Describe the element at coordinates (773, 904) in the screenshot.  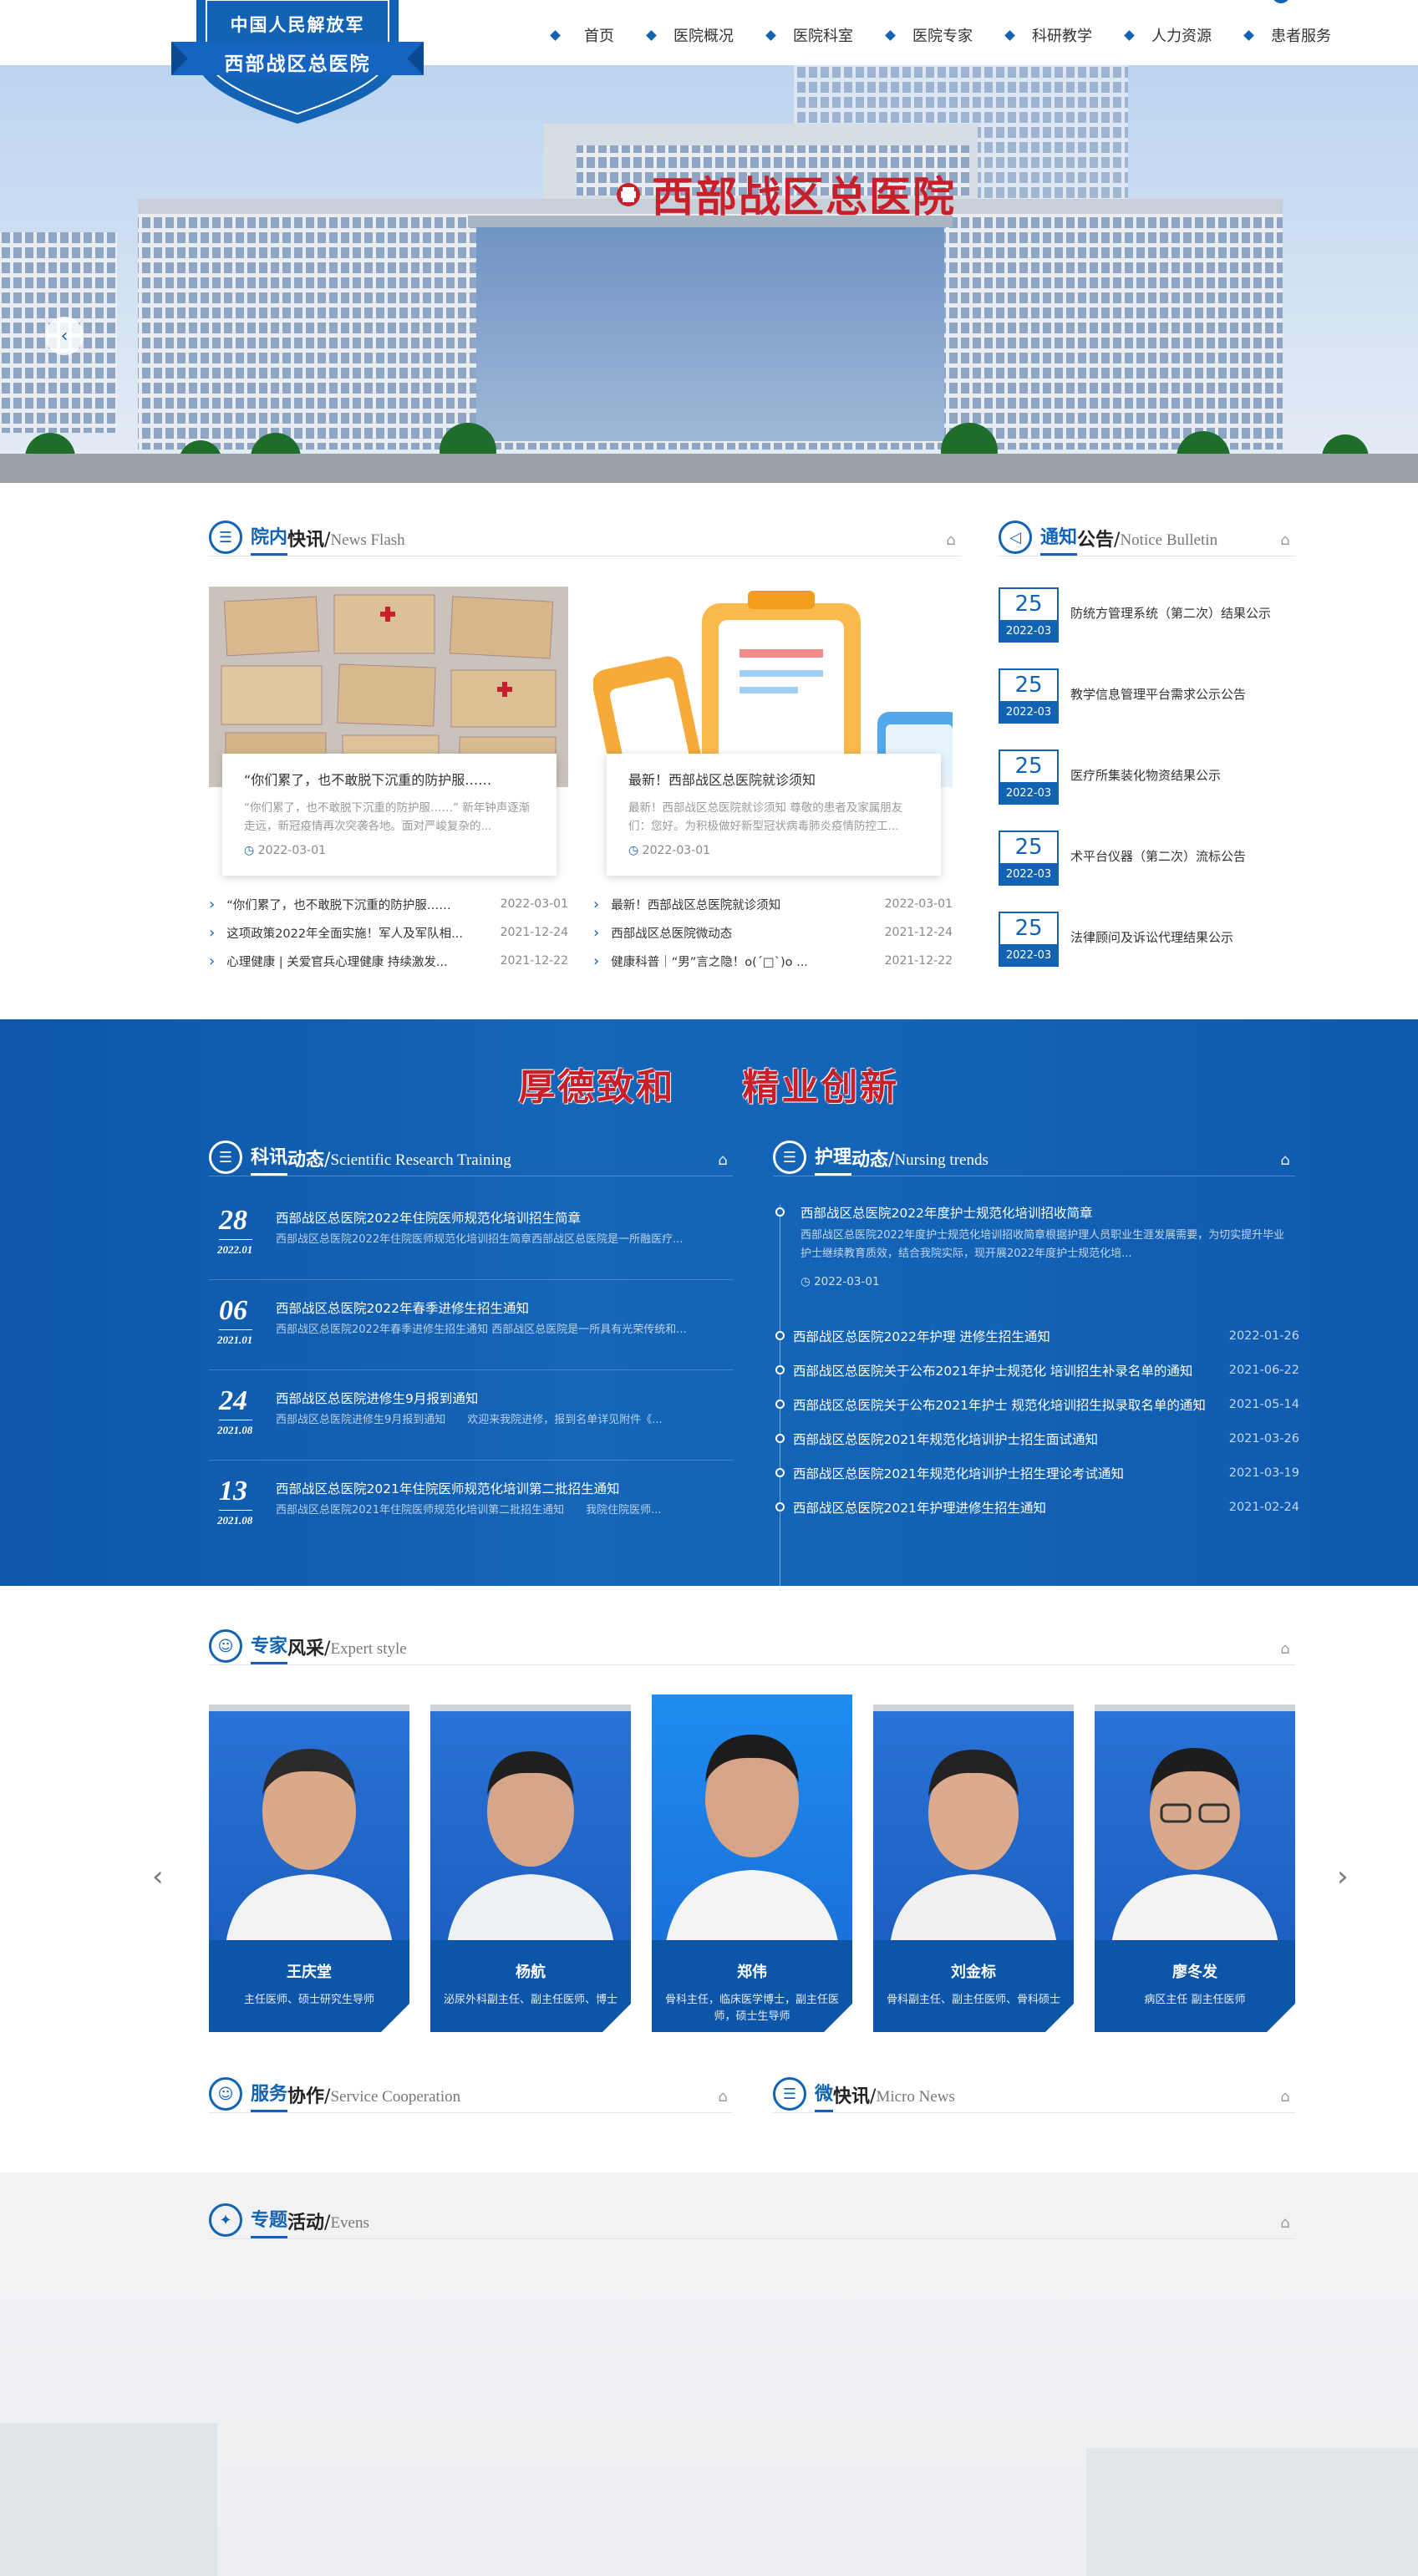
I see `news-list-item: 最新！西部战区总医院就诊须知 2022-03-01` at that location.